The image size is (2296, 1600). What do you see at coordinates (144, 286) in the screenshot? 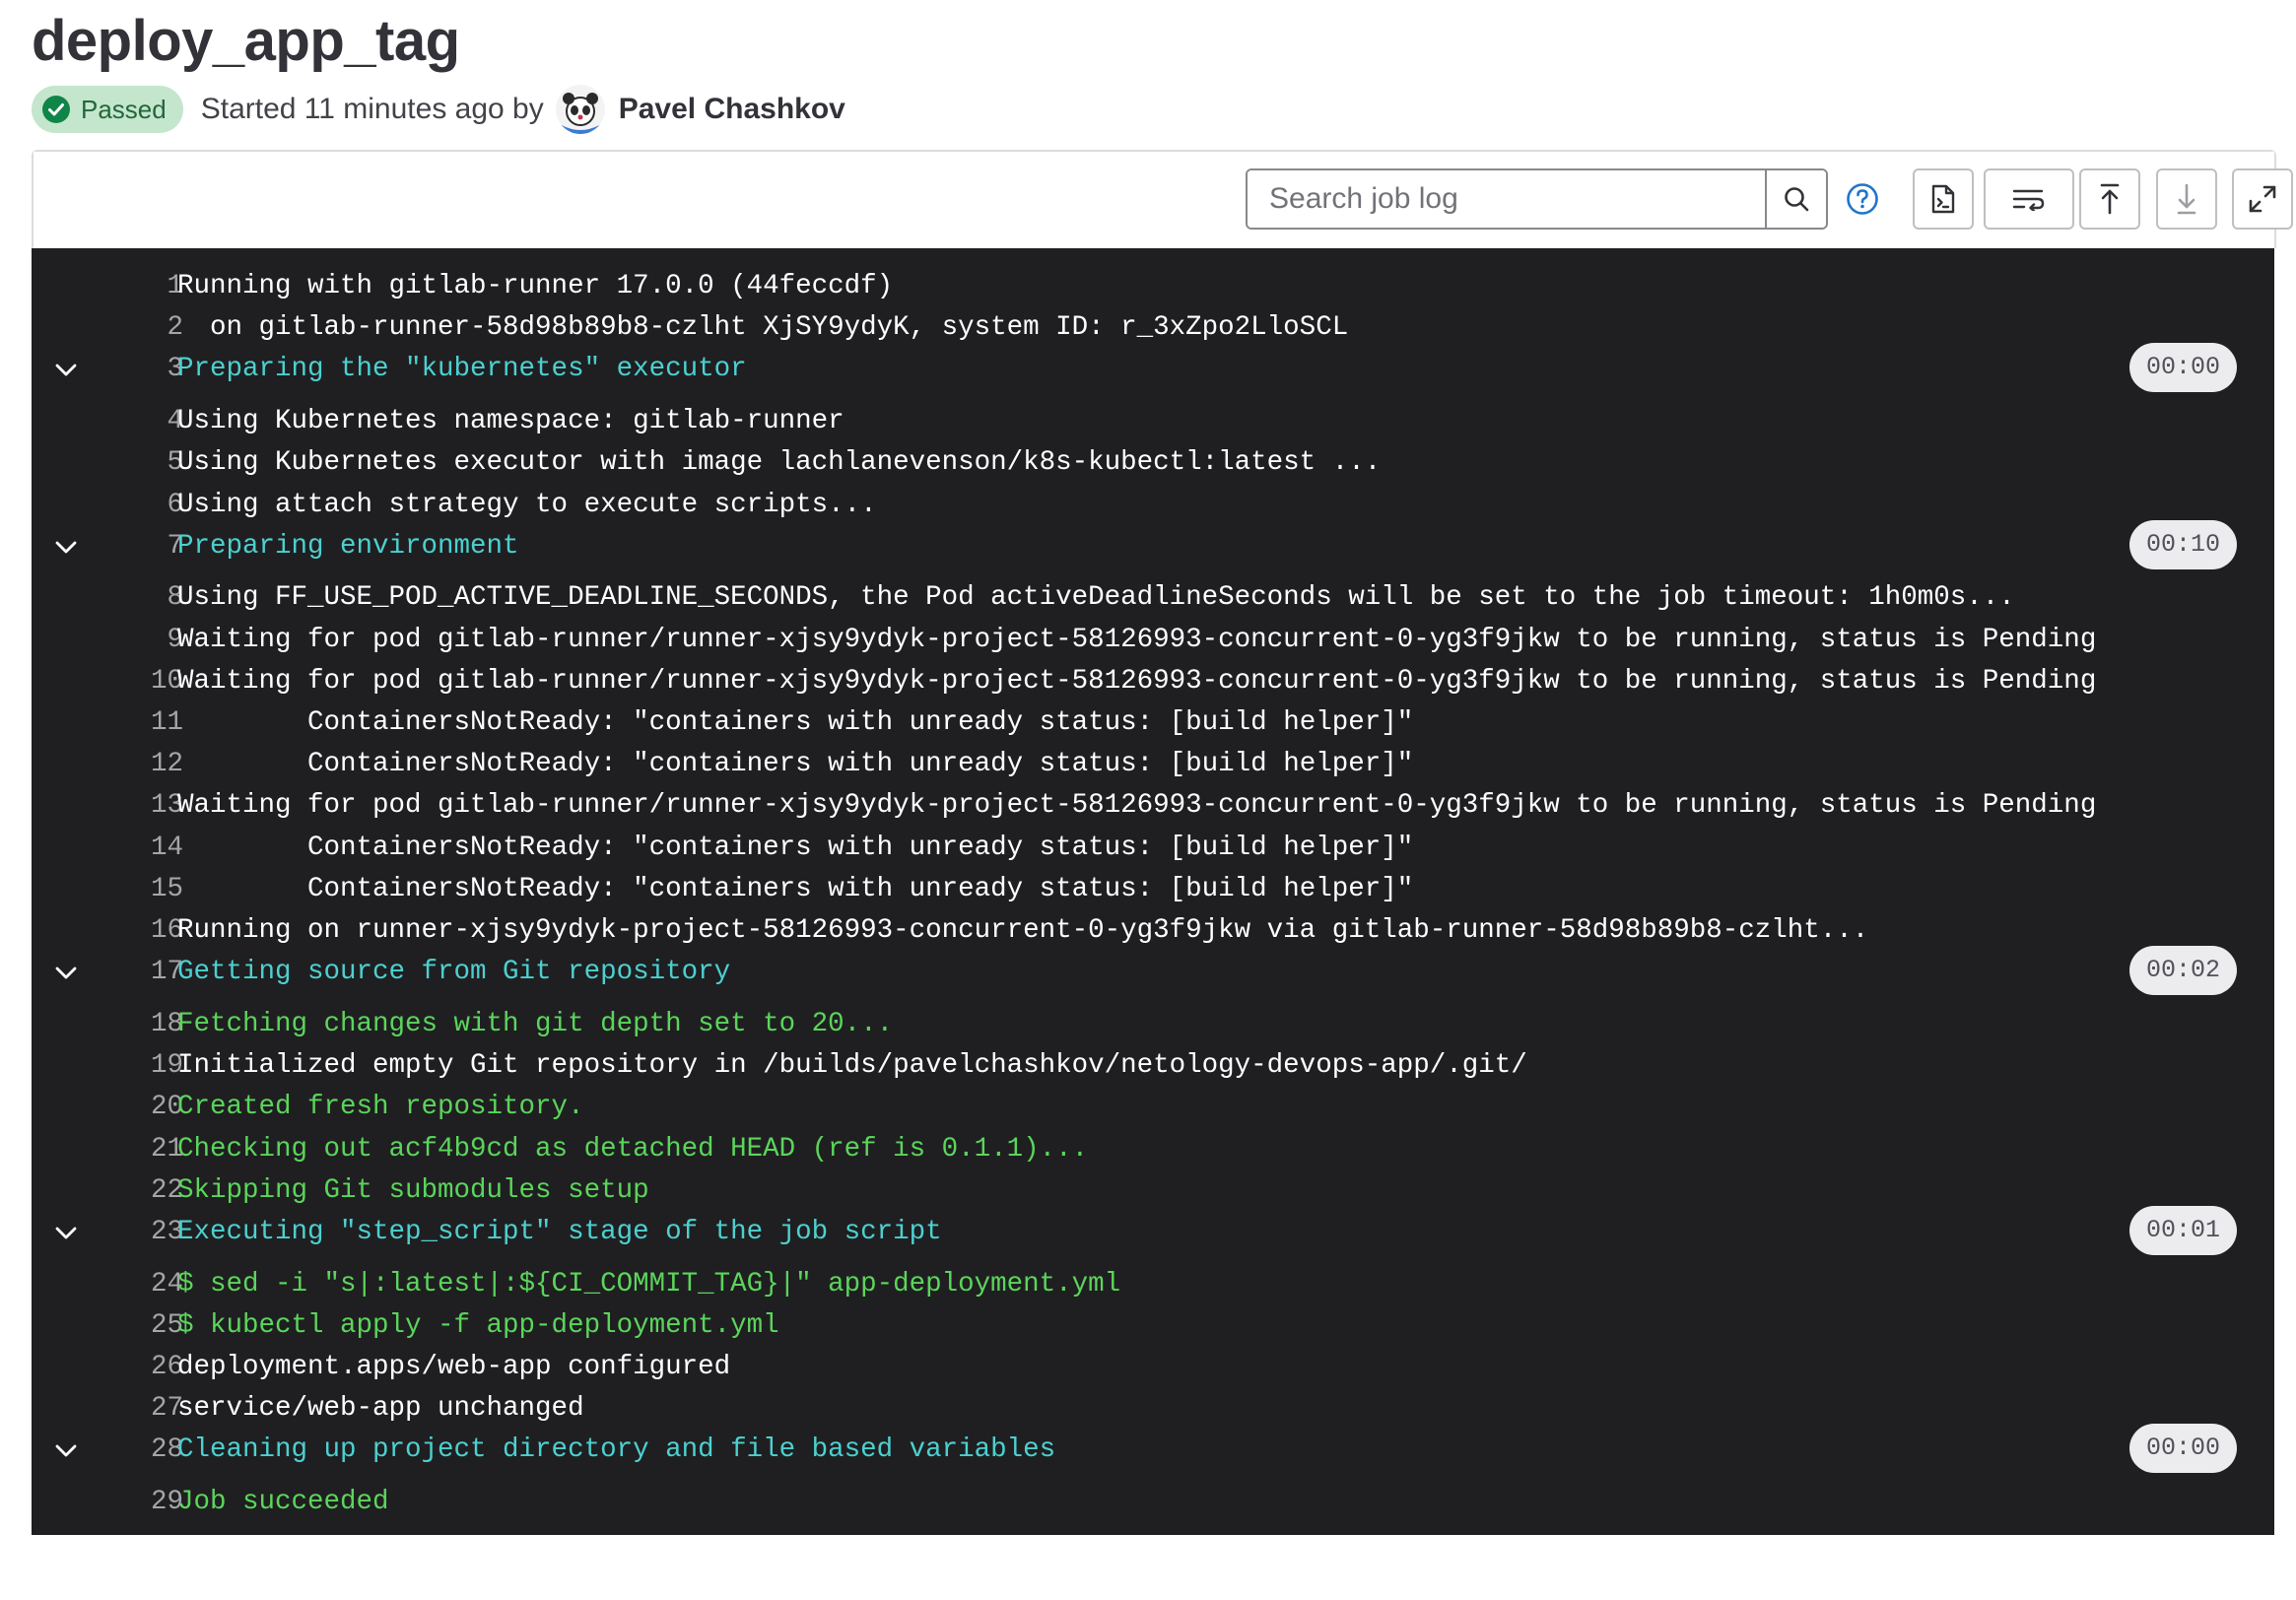
I see `line-number: 1` at bounding box center [144, 286].